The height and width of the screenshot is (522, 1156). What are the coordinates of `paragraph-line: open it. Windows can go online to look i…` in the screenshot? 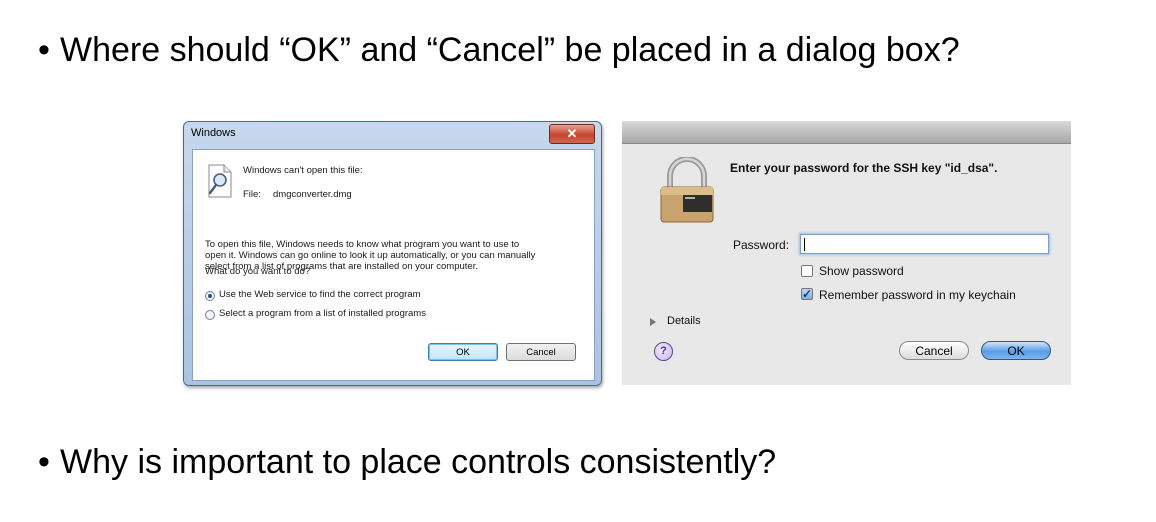 It's located at (370, 255).